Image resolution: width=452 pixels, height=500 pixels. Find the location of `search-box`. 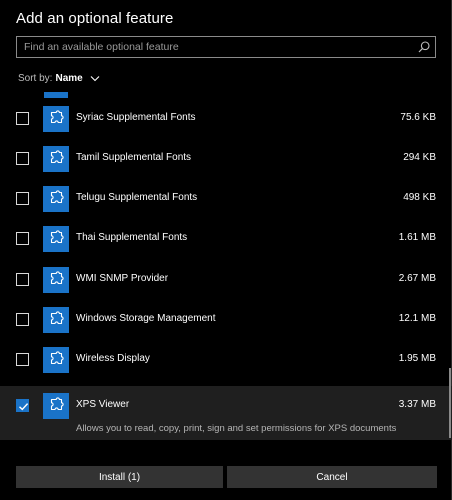

search-box is located at coordinates (226, 47).